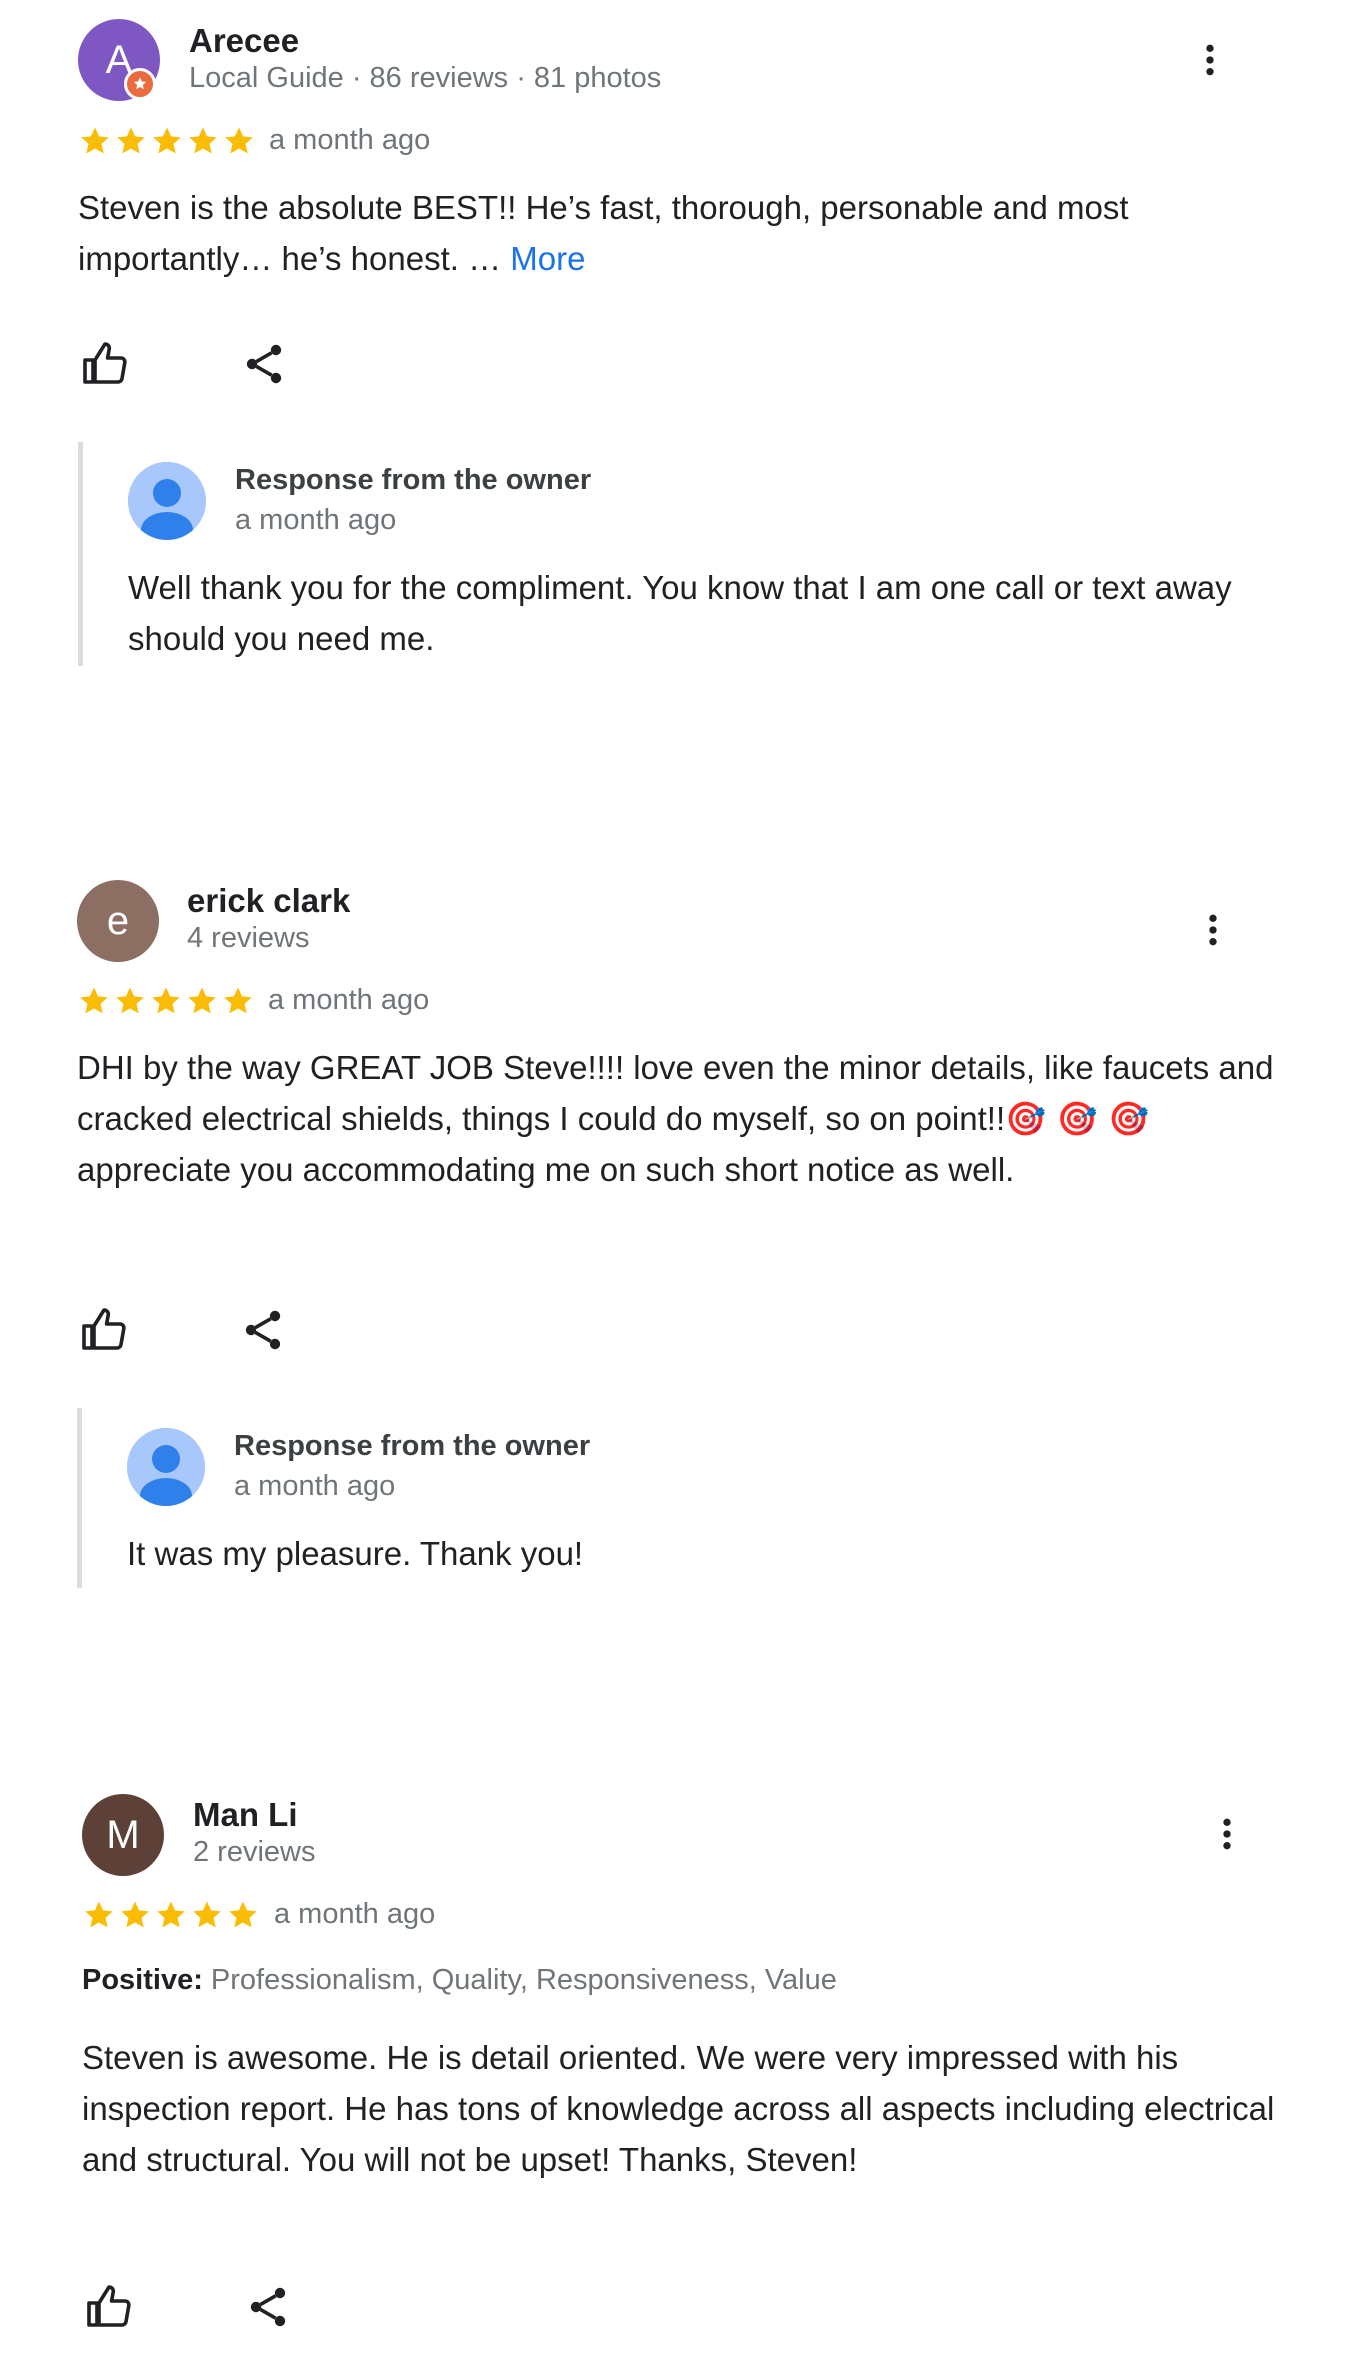  What do you see at coordinates (140, 84) in the screenshot?
I see `local-guide-badge-icon` at bounding box center [140, 84].